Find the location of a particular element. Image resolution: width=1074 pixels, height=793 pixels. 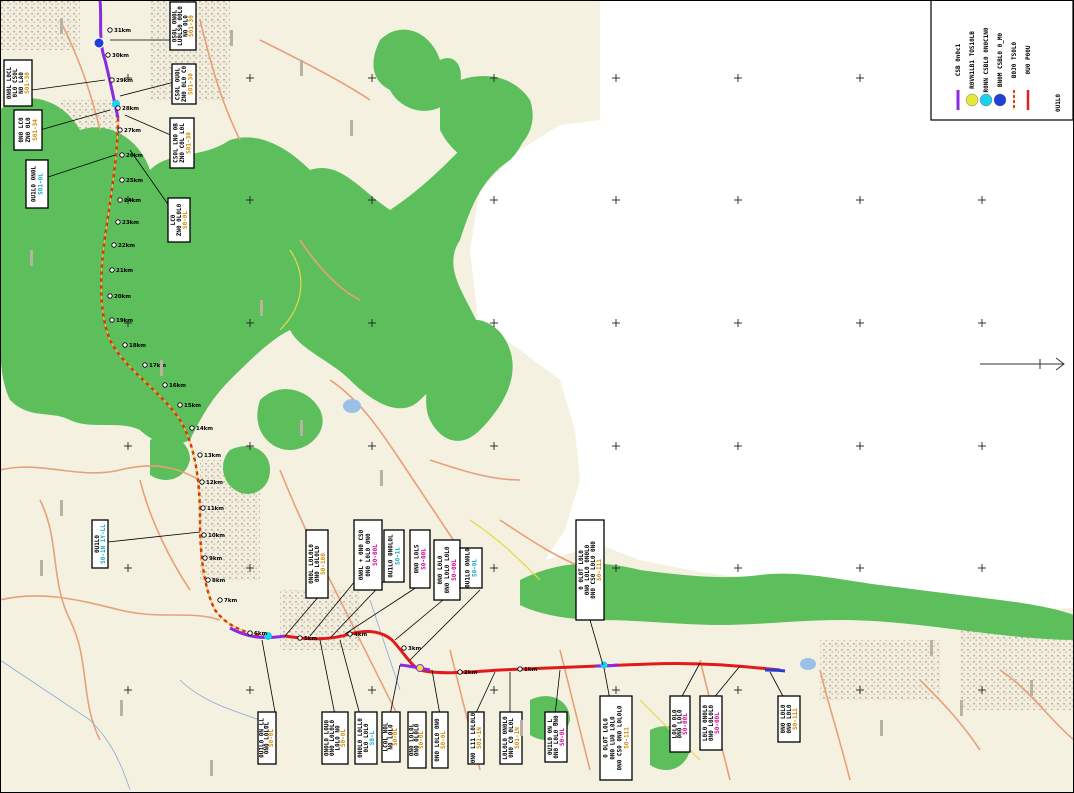

callout-line: 0N0 L0L0 is located at coordinates (440, 569).